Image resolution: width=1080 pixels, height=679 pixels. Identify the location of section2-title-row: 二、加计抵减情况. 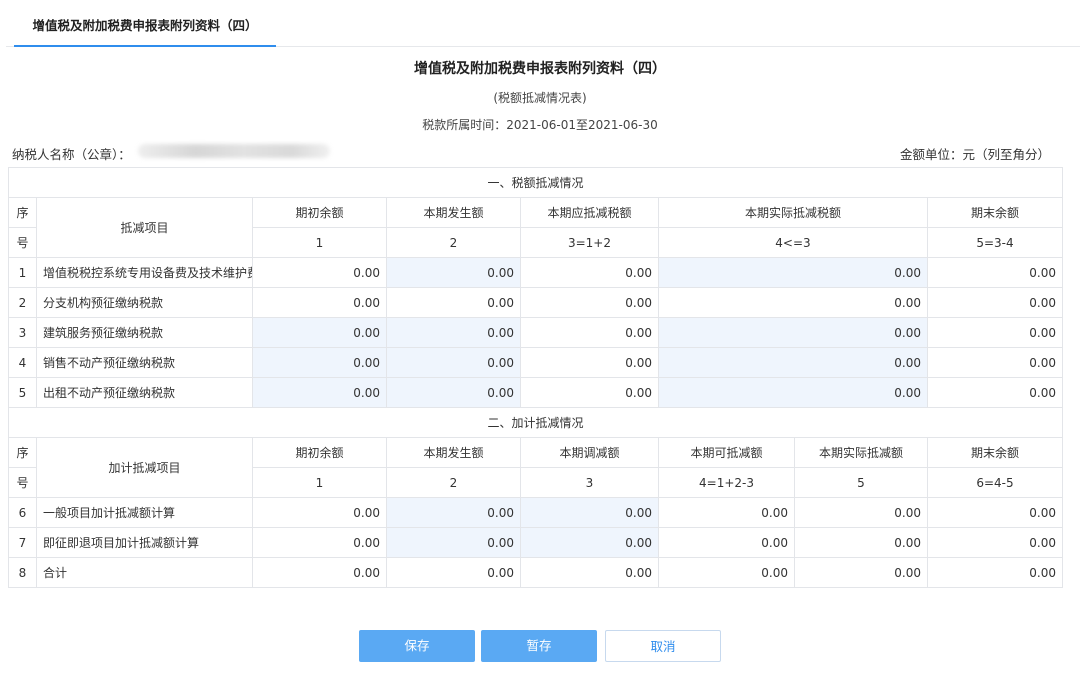
(535, 422).